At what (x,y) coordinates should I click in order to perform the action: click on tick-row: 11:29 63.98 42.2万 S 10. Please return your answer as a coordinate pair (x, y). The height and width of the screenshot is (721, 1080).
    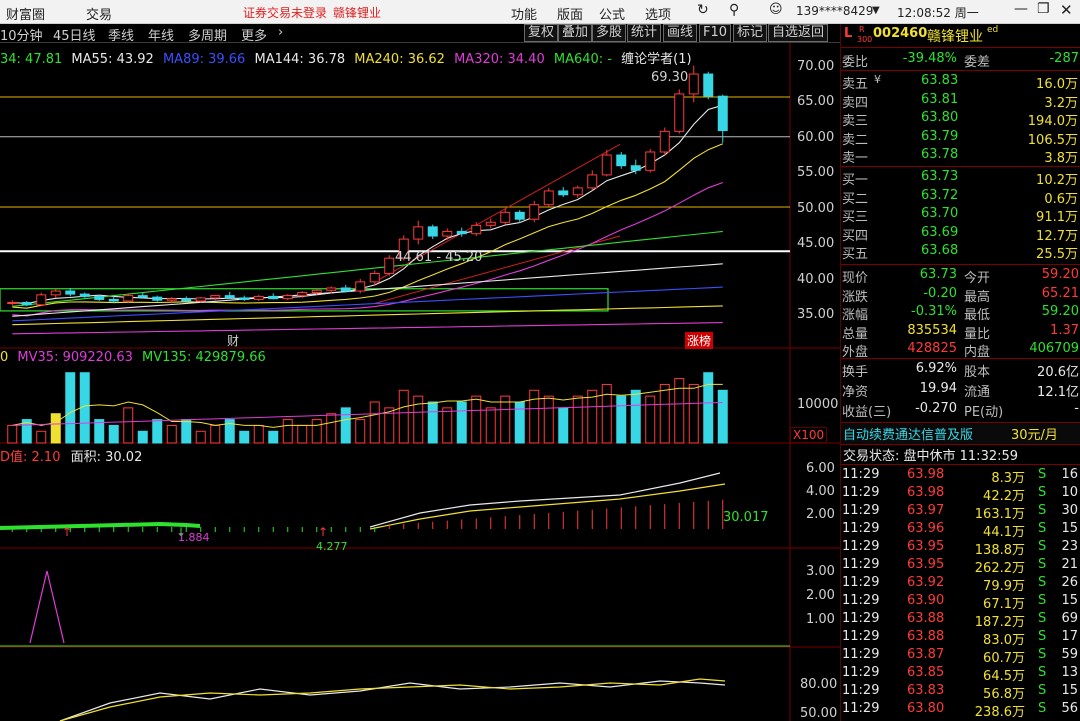
    Looking at the image, I should click on (960, 494).